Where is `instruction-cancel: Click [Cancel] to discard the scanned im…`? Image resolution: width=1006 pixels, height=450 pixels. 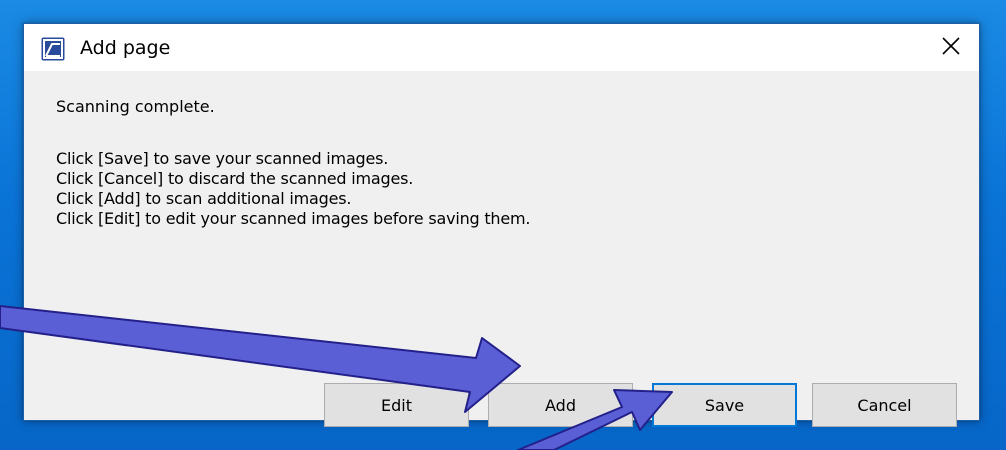 instruction-cancel: Click [Cancel] to discard the scanned im… is located at coordinates (235, 178).